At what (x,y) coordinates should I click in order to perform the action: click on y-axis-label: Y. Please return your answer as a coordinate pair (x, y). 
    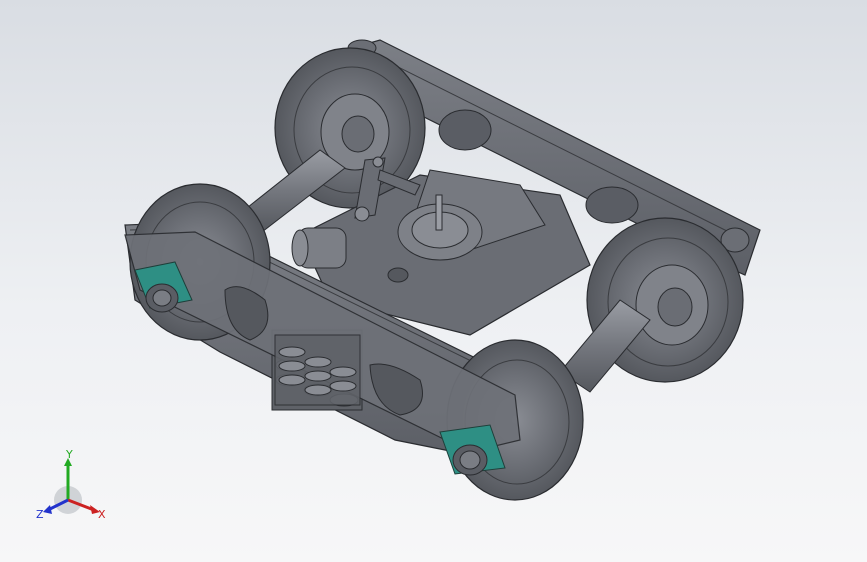
    Looking at the image, I should click on (69, 454).